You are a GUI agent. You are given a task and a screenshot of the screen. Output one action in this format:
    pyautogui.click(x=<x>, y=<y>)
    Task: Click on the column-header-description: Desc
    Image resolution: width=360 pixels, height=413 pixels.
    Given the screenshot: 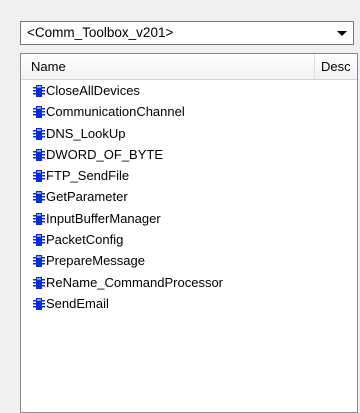 What is the action you would take?
    pyautogui.click(x=336, y=66)
    